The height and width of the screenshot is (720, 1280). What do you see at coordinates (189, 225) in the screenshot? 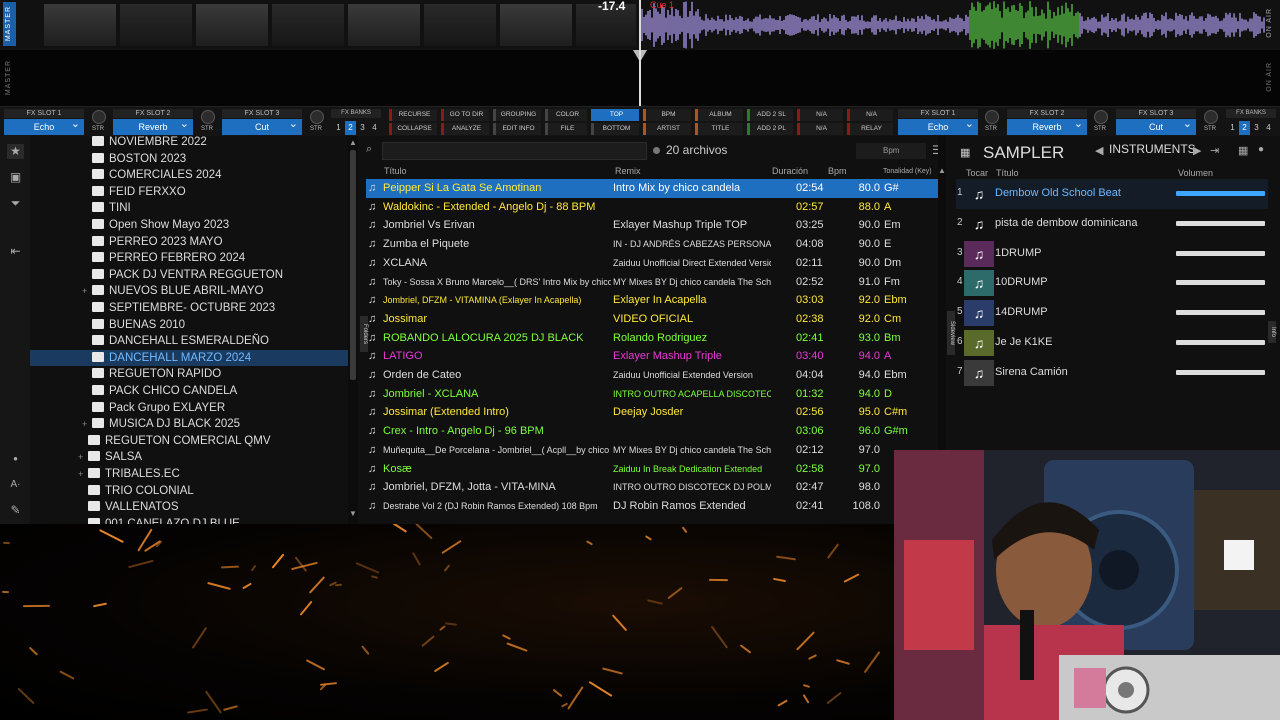
I see `folder-item: Open Show Mayo 2023` at bounding box center [189, 225].